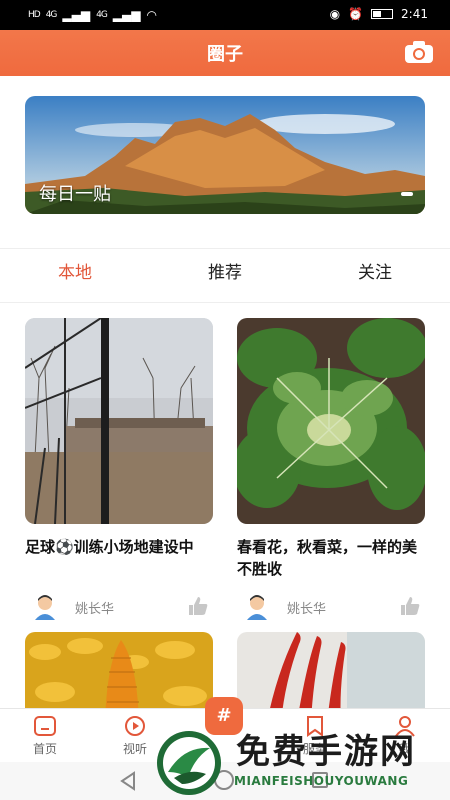 The width and height of the screenshot is (450, 800). What do you see at coordinates (109, 547) in the screenshot?
I see `post-title: 足球⚽训练小场地建设中` at bounding box center [109, 547].